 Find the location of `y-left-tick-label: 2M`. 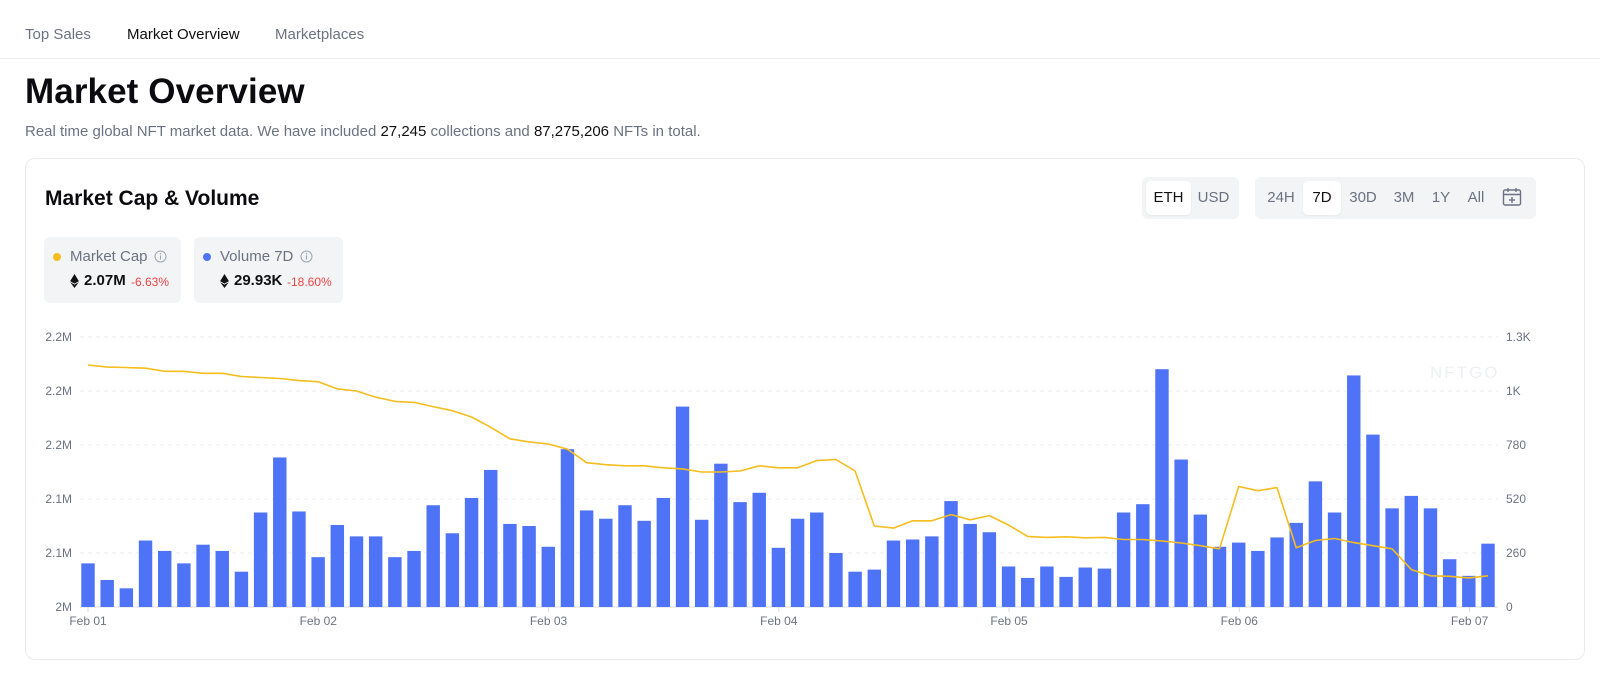

y-left-tick-label: 2M is located at coordinates (63, 607).